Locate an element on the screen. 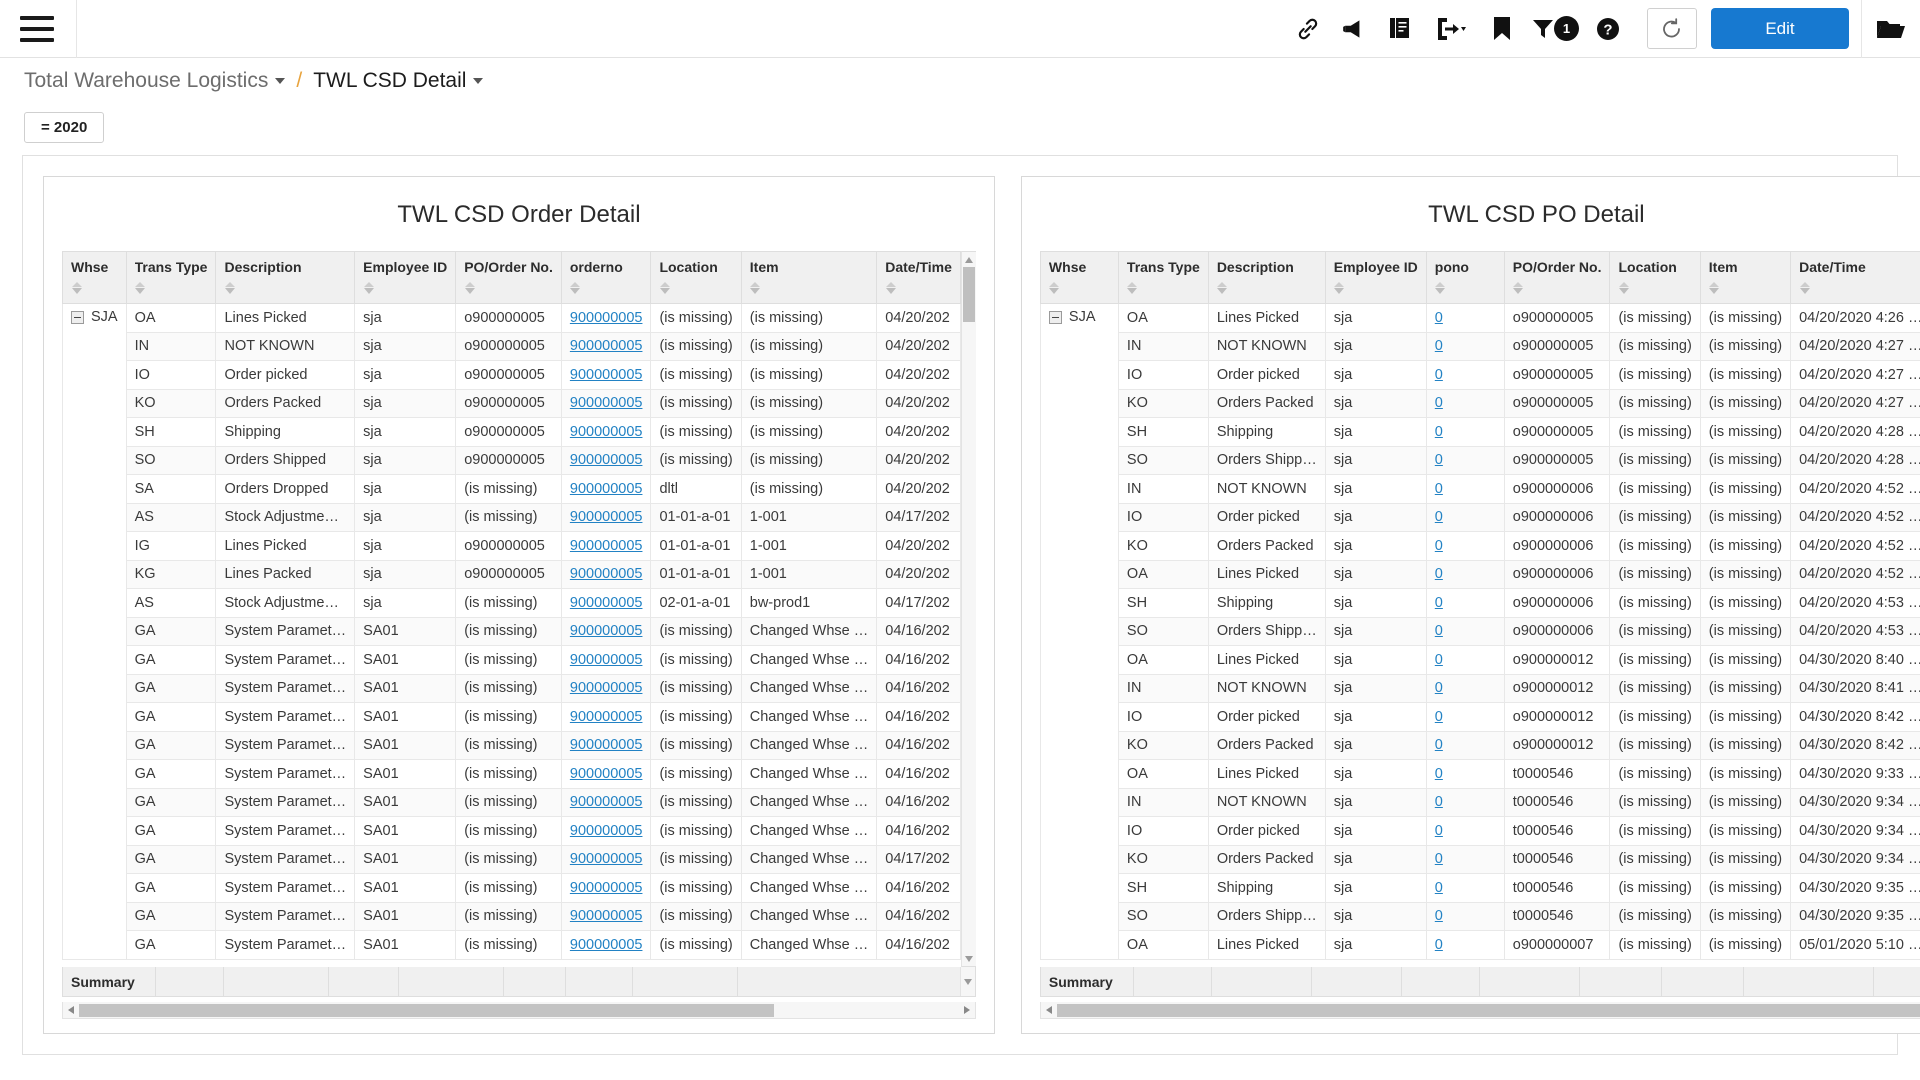 The image size is (1920, 1080). horizontal-scrollbar-right is located at coordinates (1479, 1010).